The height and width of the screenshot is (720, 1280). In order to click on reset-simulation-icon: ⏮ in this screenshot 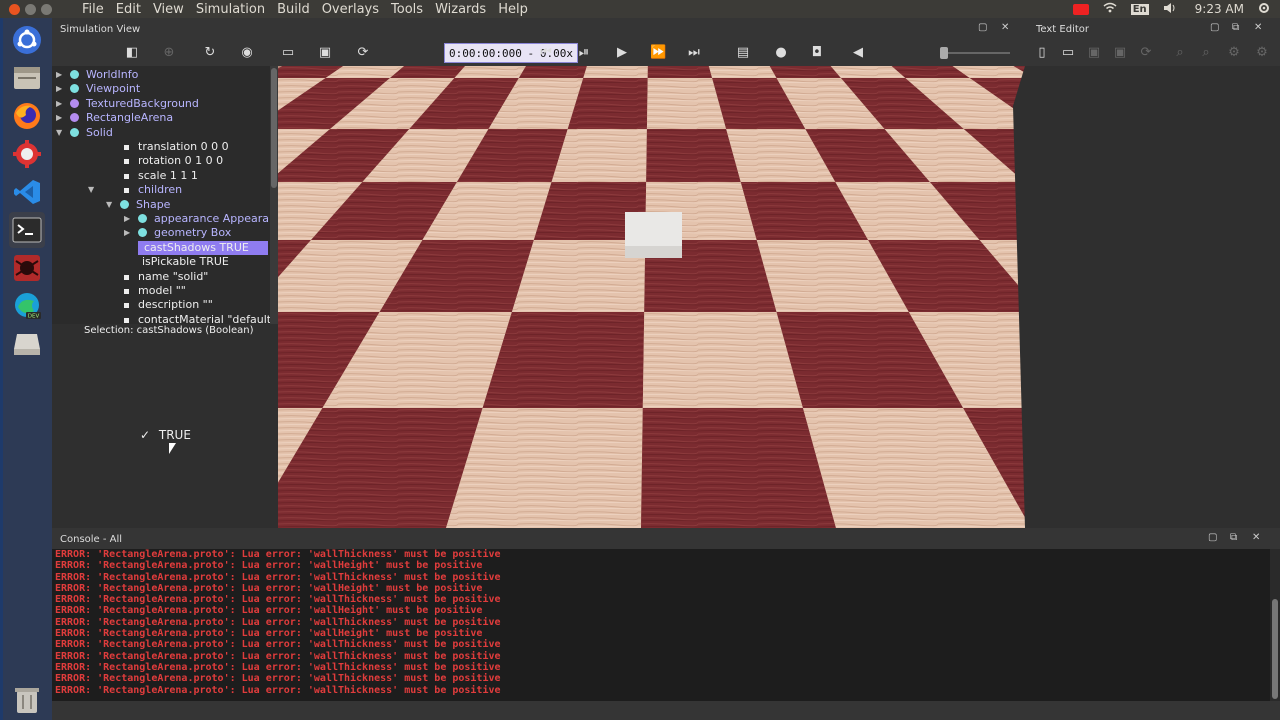, I will do `click(546, 53)`.